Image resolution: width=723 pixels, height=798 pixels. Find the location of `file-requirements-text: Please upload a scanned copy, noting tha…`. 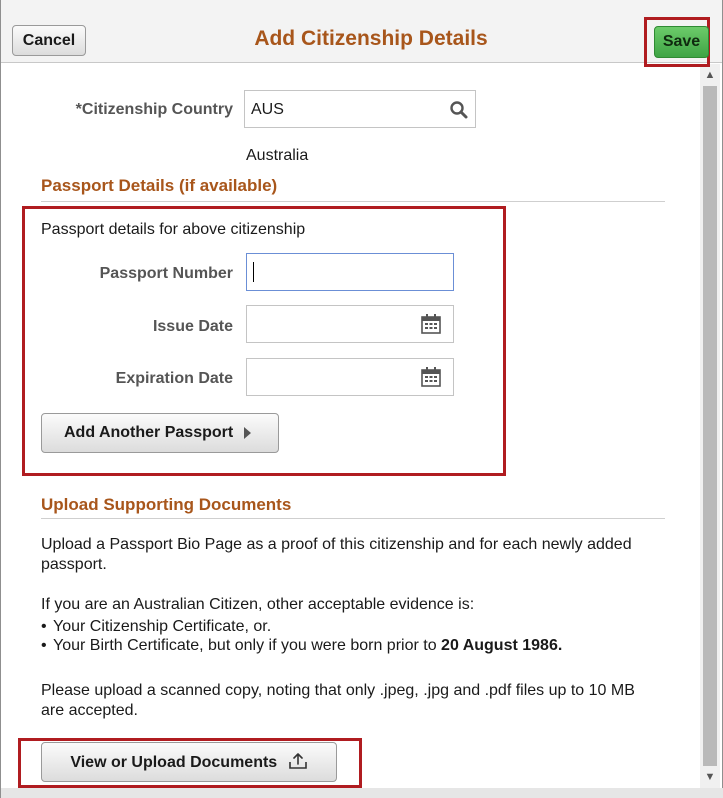

file-requirements-text: Please upload a scanned copy, noting tha… is located at coordinates (338, 700).